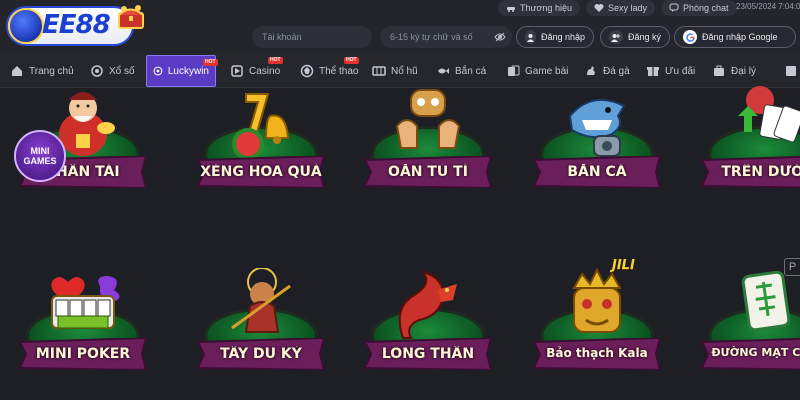 The width and height of the screenshot is (800, 400). What do you see at coordinates (744, 71) in the screenshot?
I see `nav-item-agent-label: Đại lý` at bounding box center [744, 71].